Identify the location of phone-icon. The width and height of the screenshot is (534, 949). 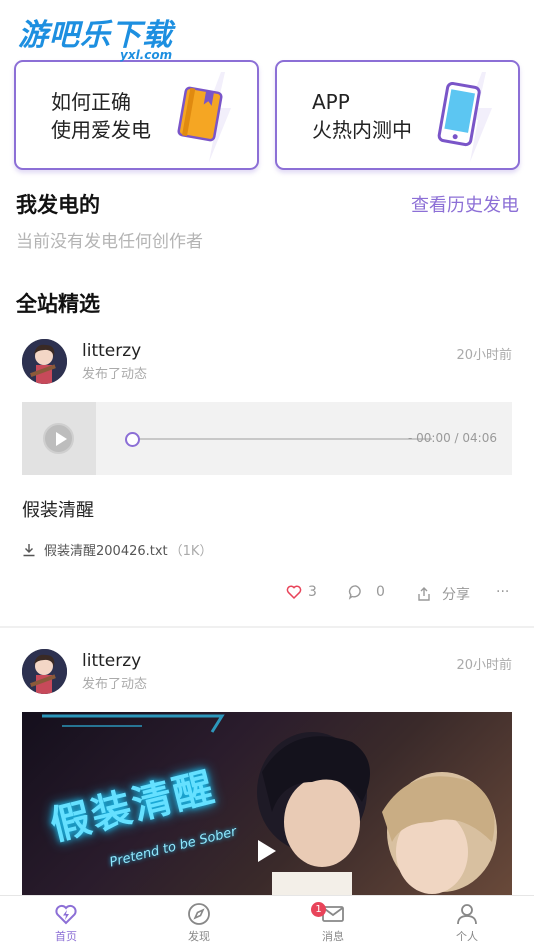
(459, 114).